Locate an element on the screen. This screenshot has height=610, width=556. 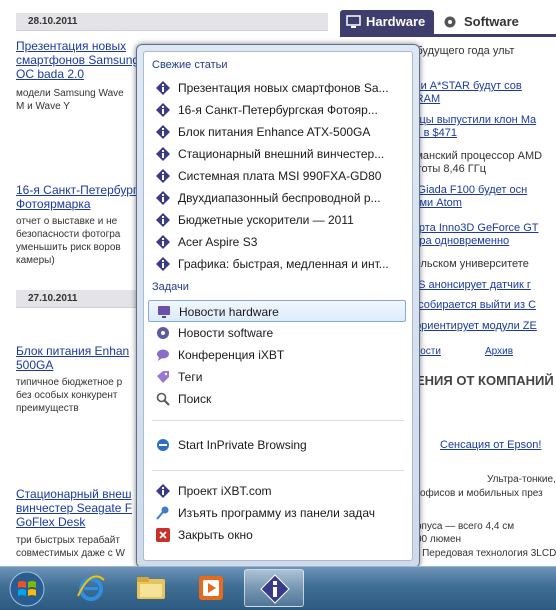
recent-item: Acer Aspire S3 is located at coordinates (277, 242).